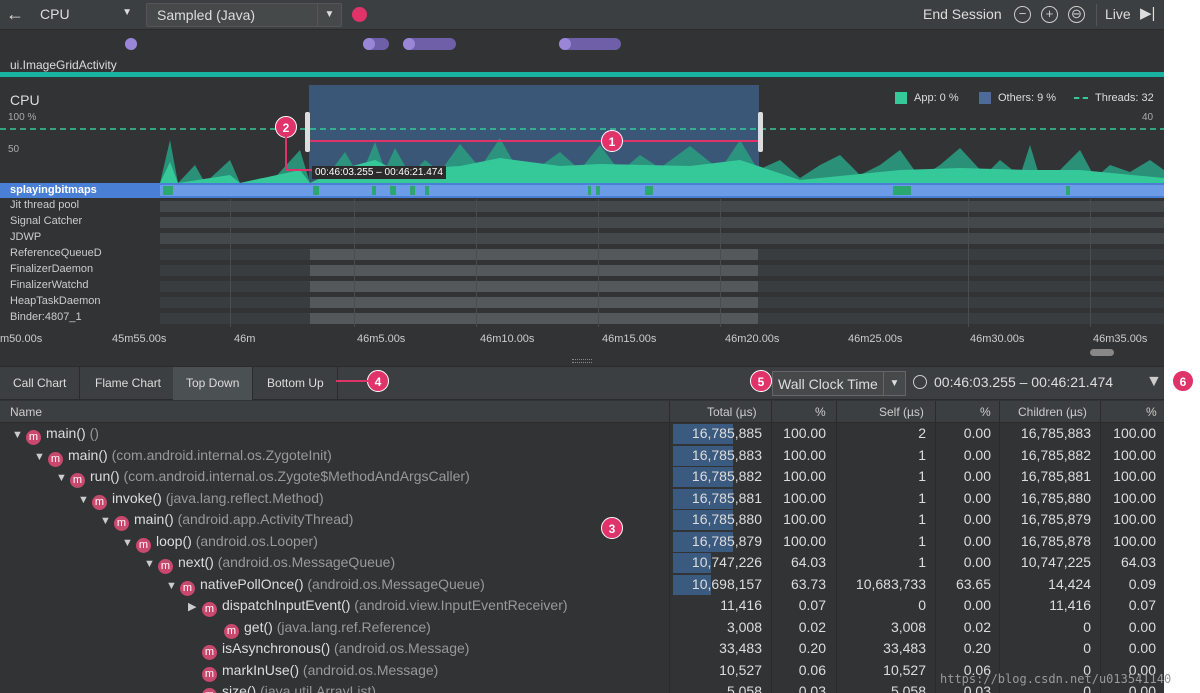 The width and height of the screenshot is (1200, 693). I want to click on thread-row: FinalizerWatchd, so click(582, 286).